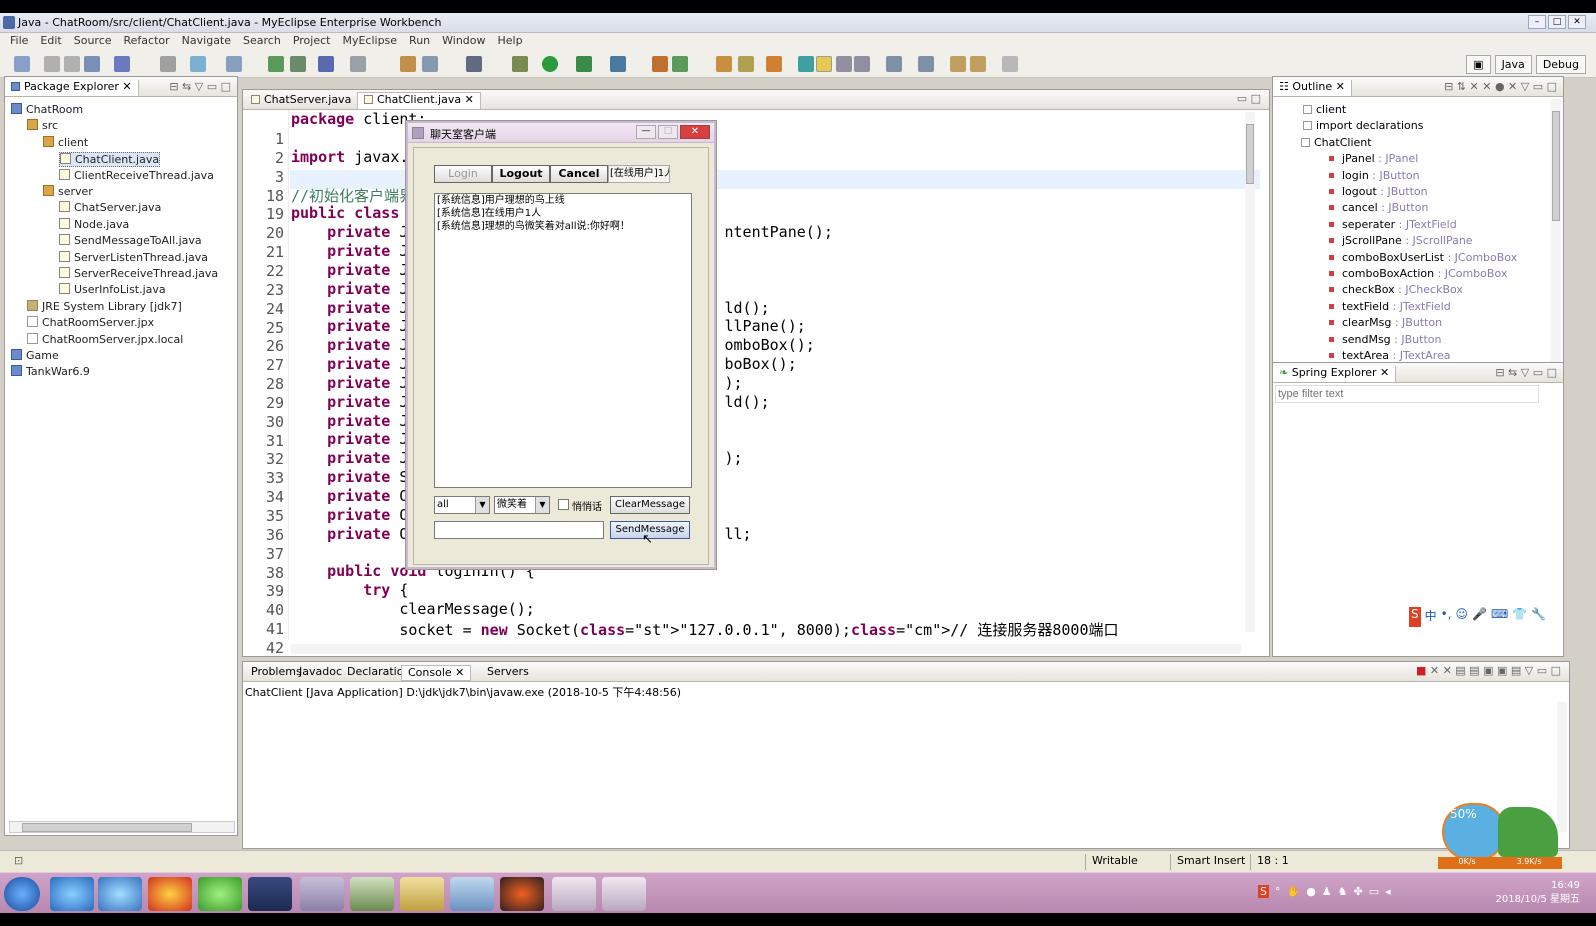 The height and width of the screenshot is (926, 1596). What do you see at coordinates (1421, 257) in the screenshot?
I see `outline-item: comboBoxUserList : JComboBox` at bounding box center [1421, 257].